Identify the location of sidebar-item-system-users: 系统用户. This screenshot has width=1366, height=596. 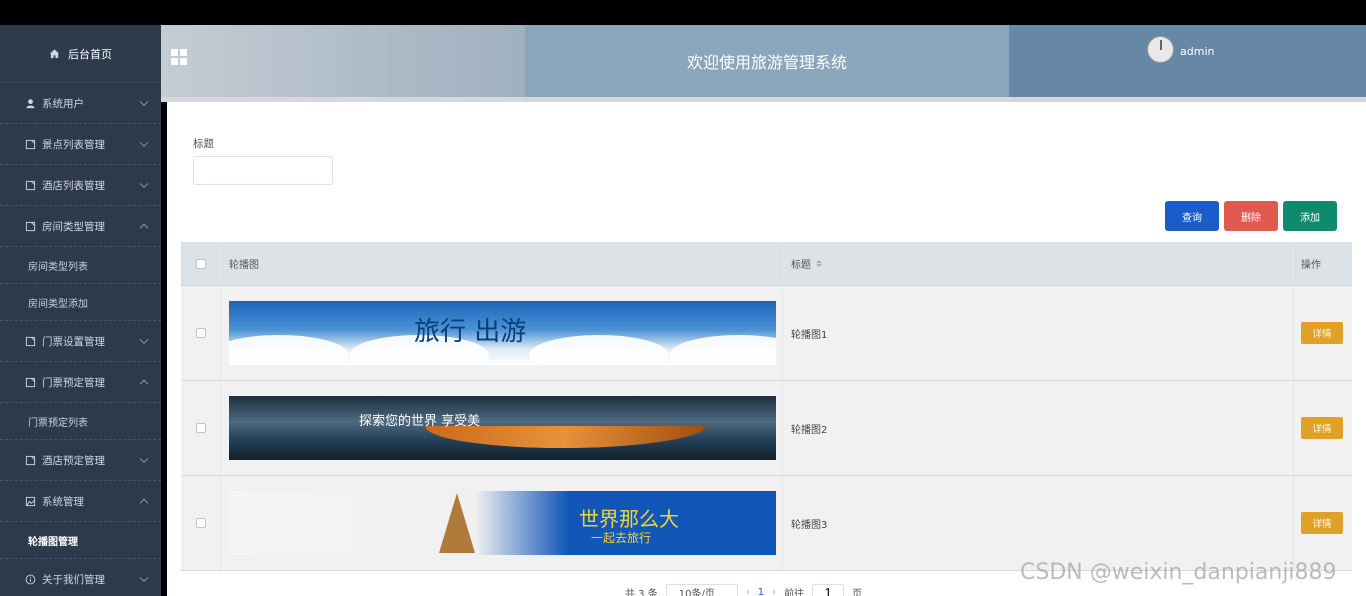
(80, 103).